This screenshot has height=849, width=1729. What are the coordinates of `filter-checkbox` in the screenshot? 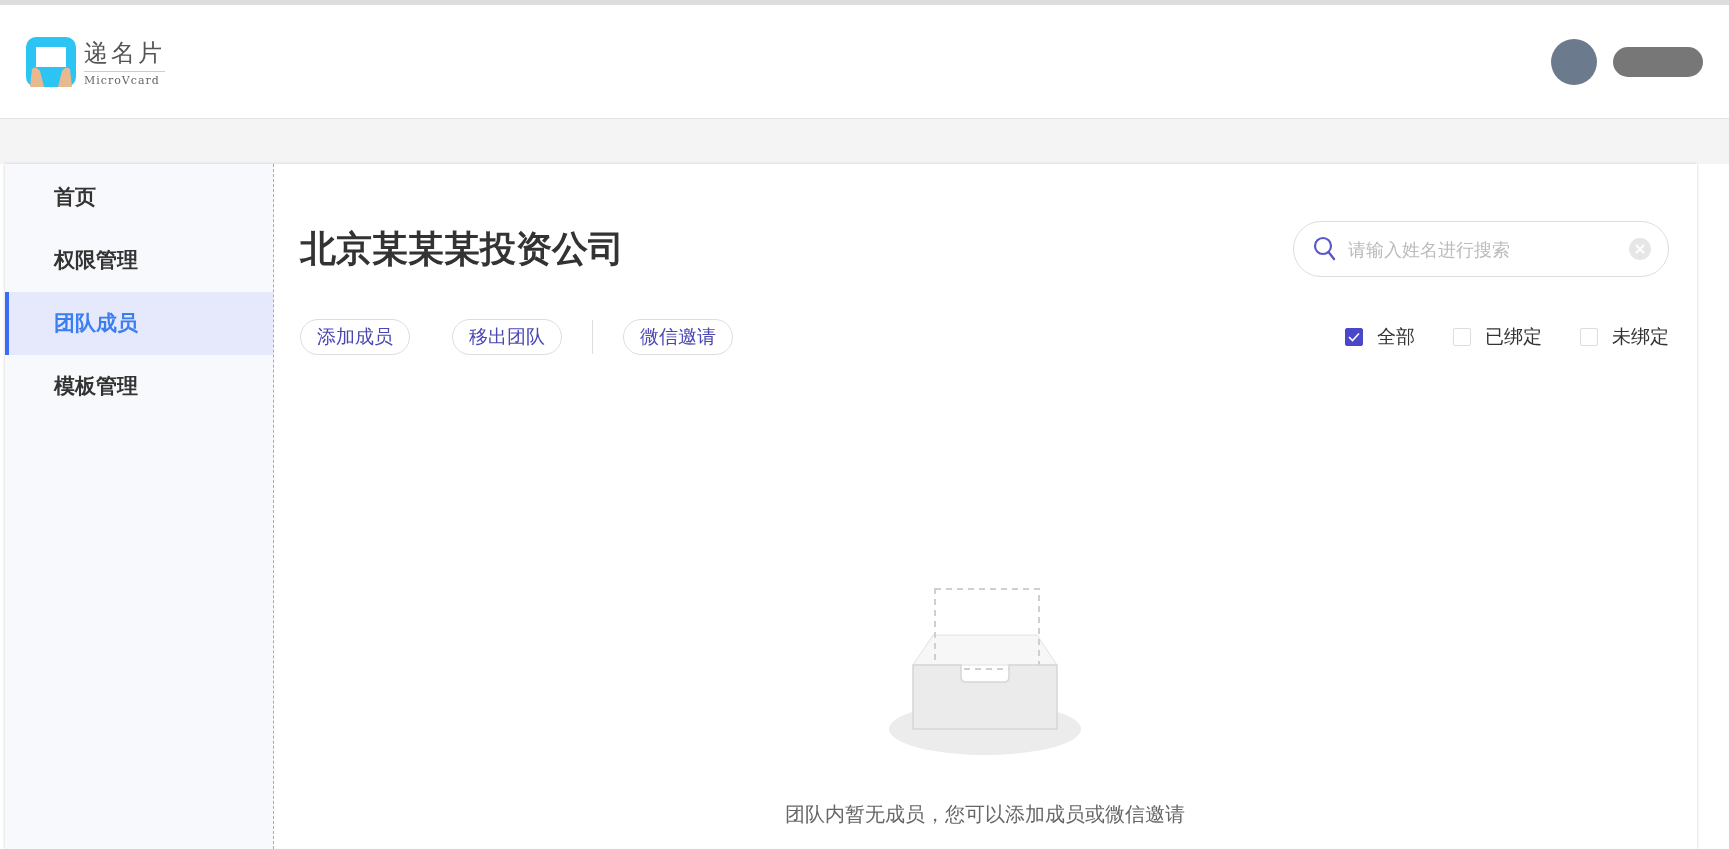 It's located at (1354, 337).